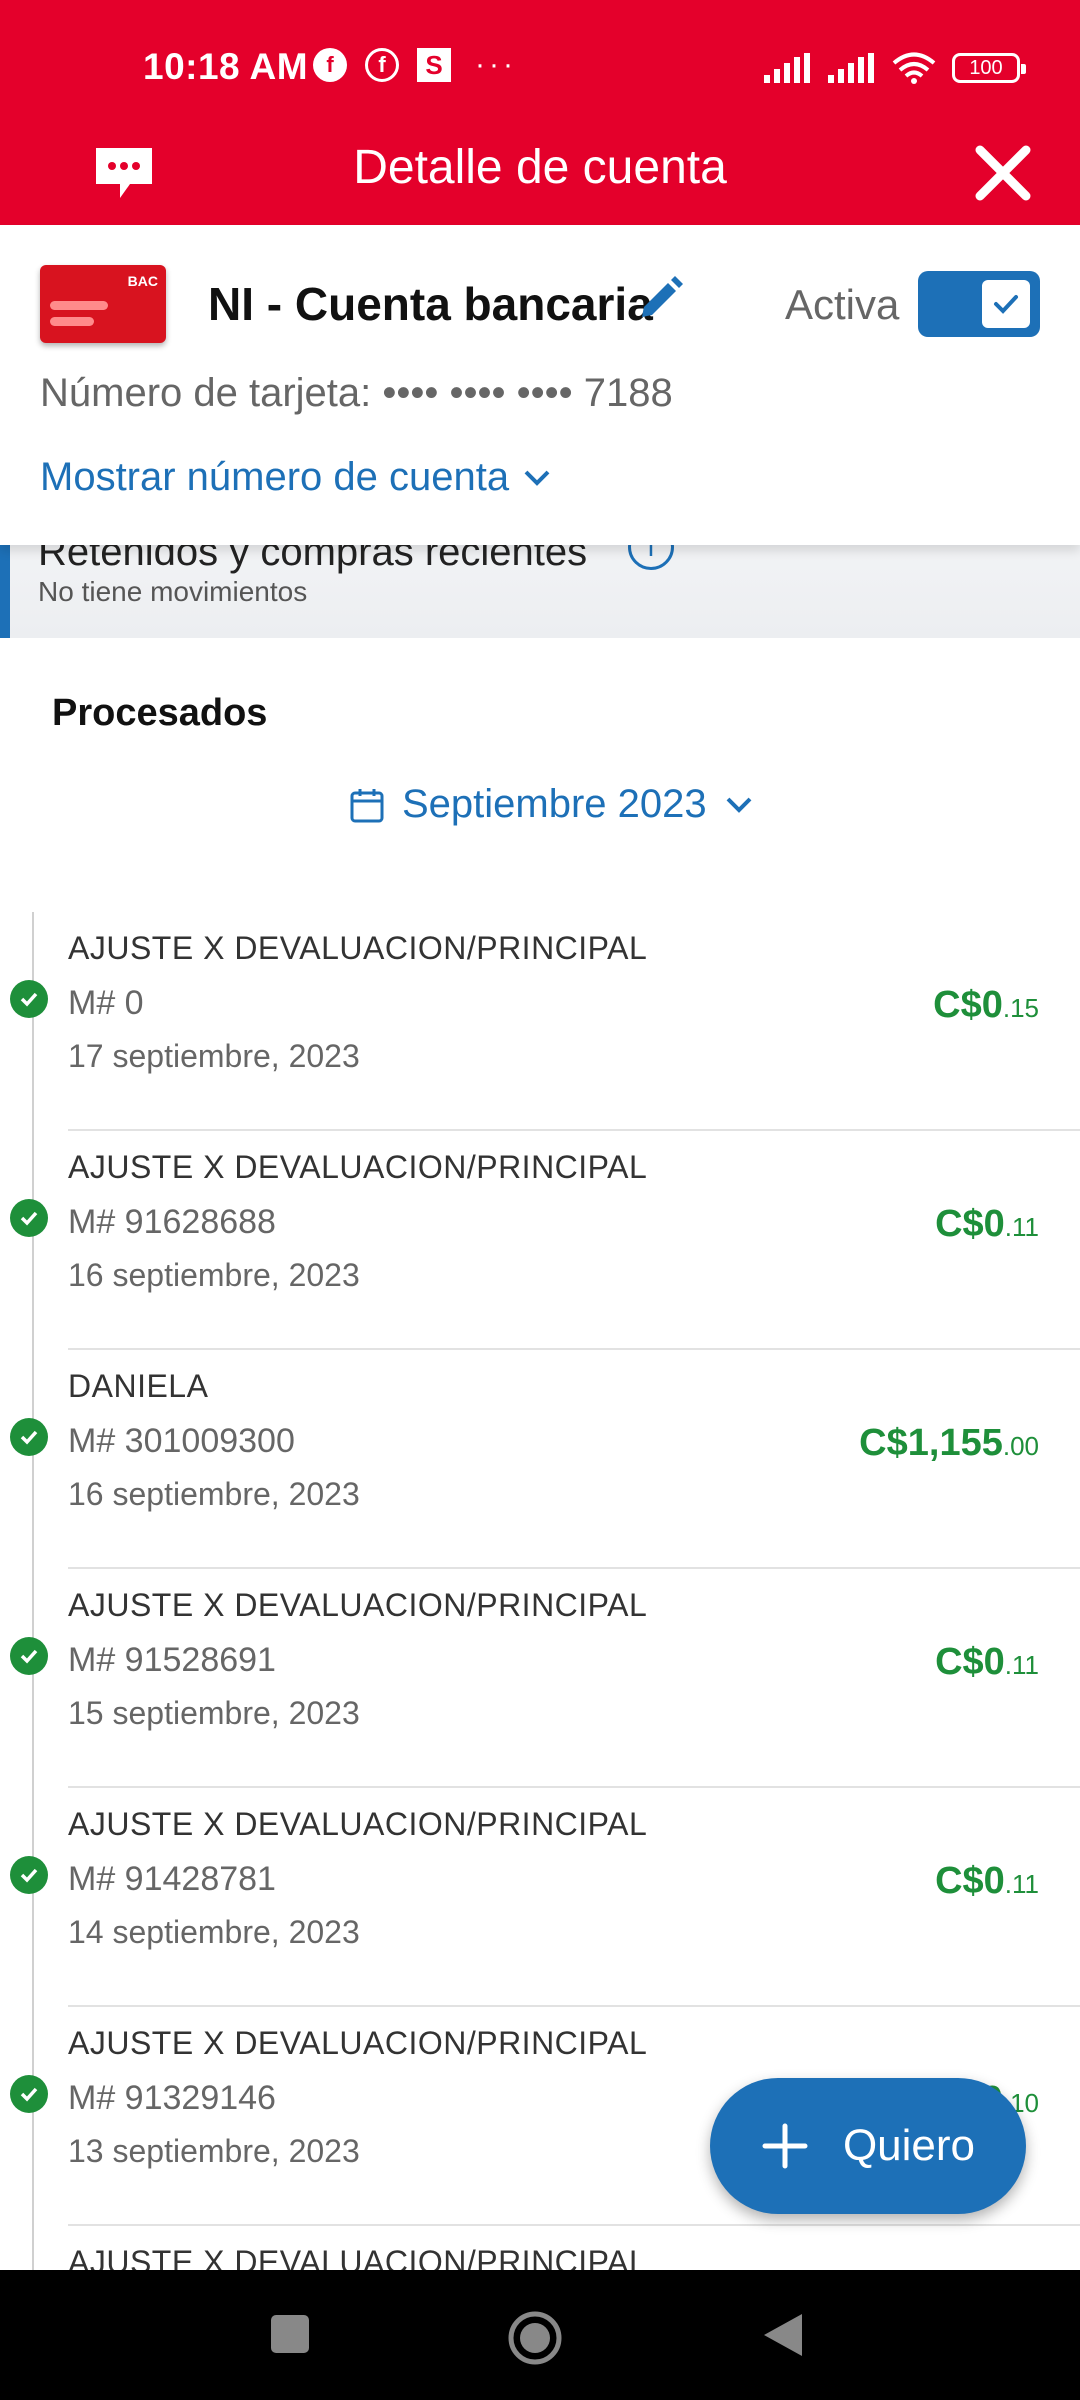 The height and width of the screenshot is (2400, 1080). Describe the element at coordinates (103, 304) in the screenshot. I see `card-thumbnail: BAC` at that location.